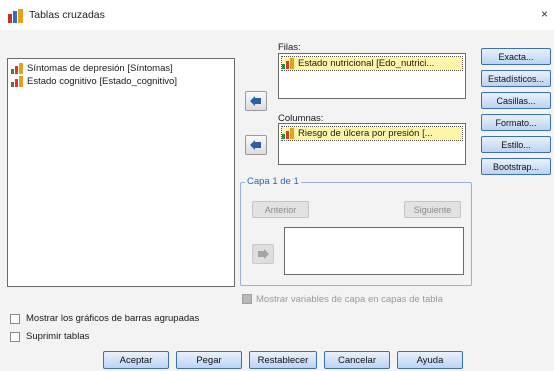 This screenshot has height=371, width=554. What do you see at coordinates (15, 16) in the screenshot?
I see `app-icon` at bounding box center [15, 16].